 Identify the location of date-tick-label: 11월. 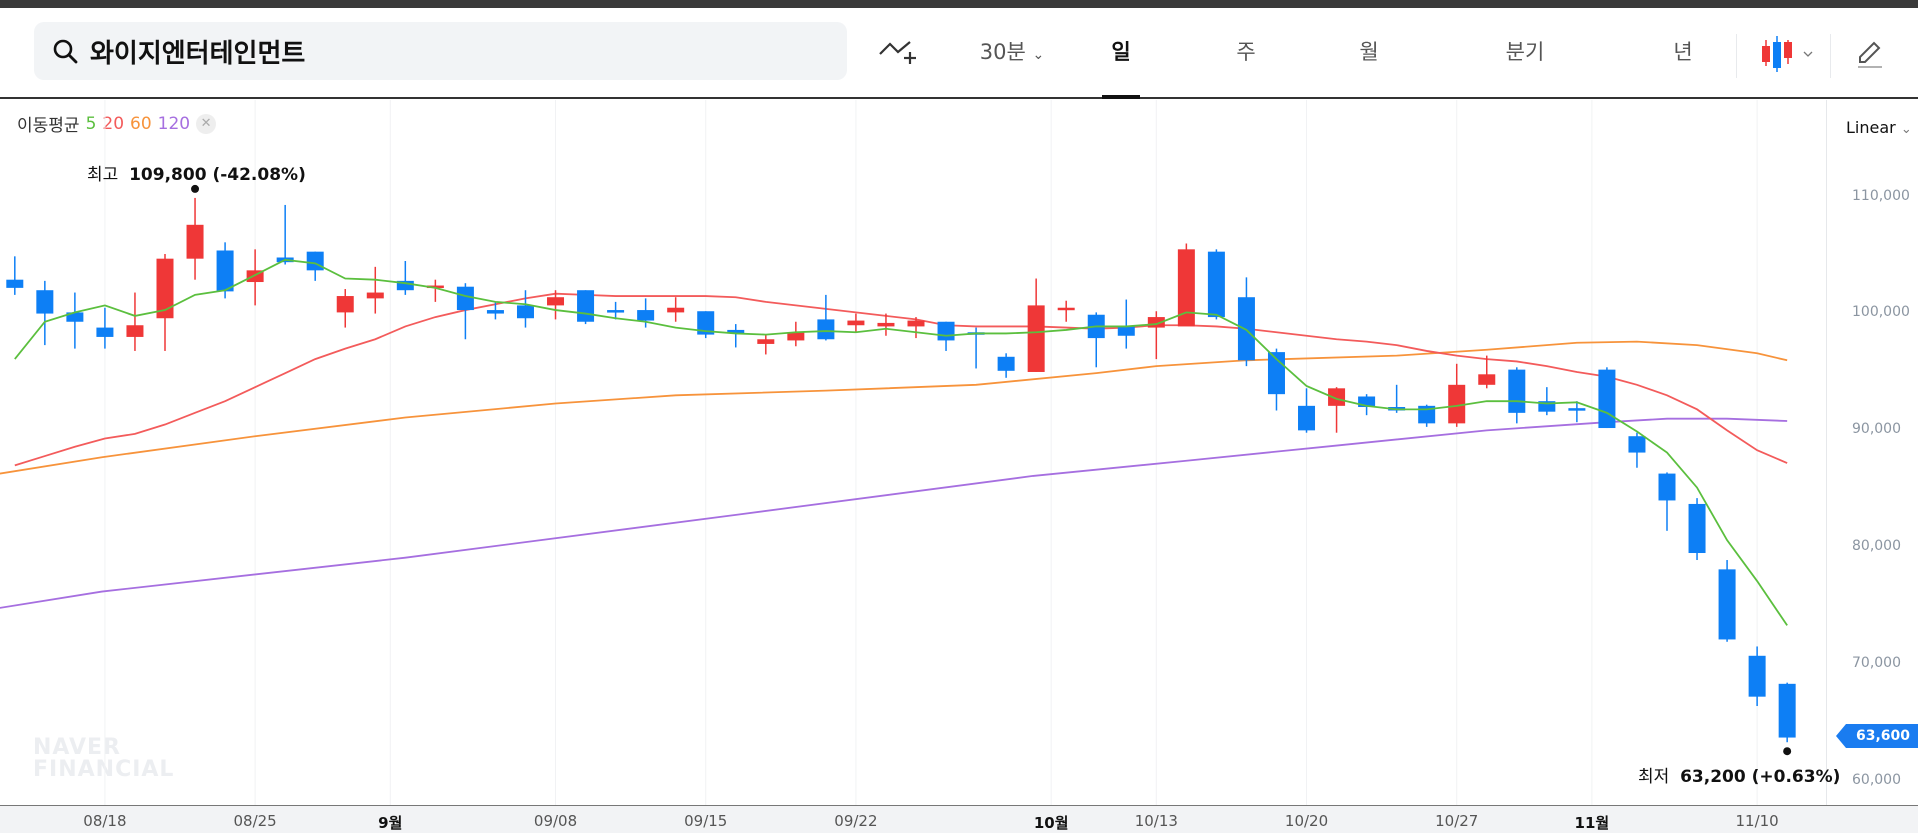
(1592, 823).